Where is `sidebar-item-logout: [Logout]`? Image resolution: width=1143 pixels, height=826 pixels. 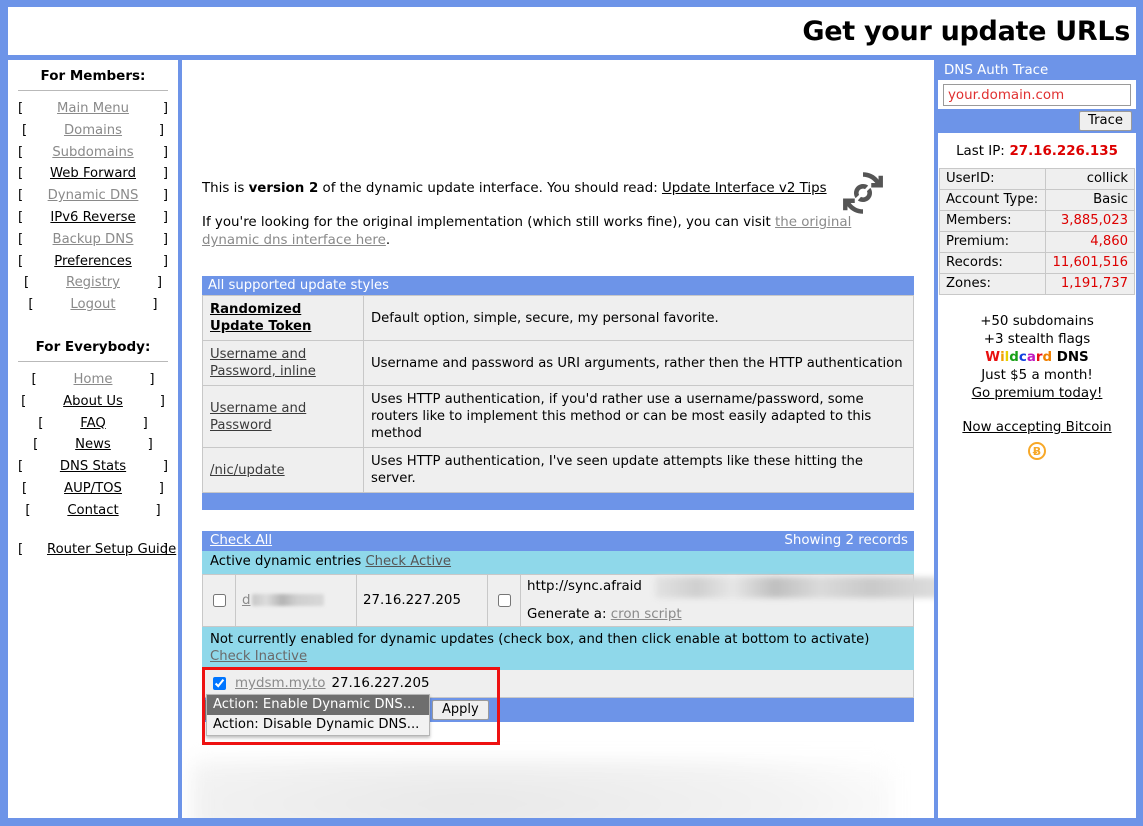 sidebar-item-logout: [Logout] is located at coordinates (93, 305).